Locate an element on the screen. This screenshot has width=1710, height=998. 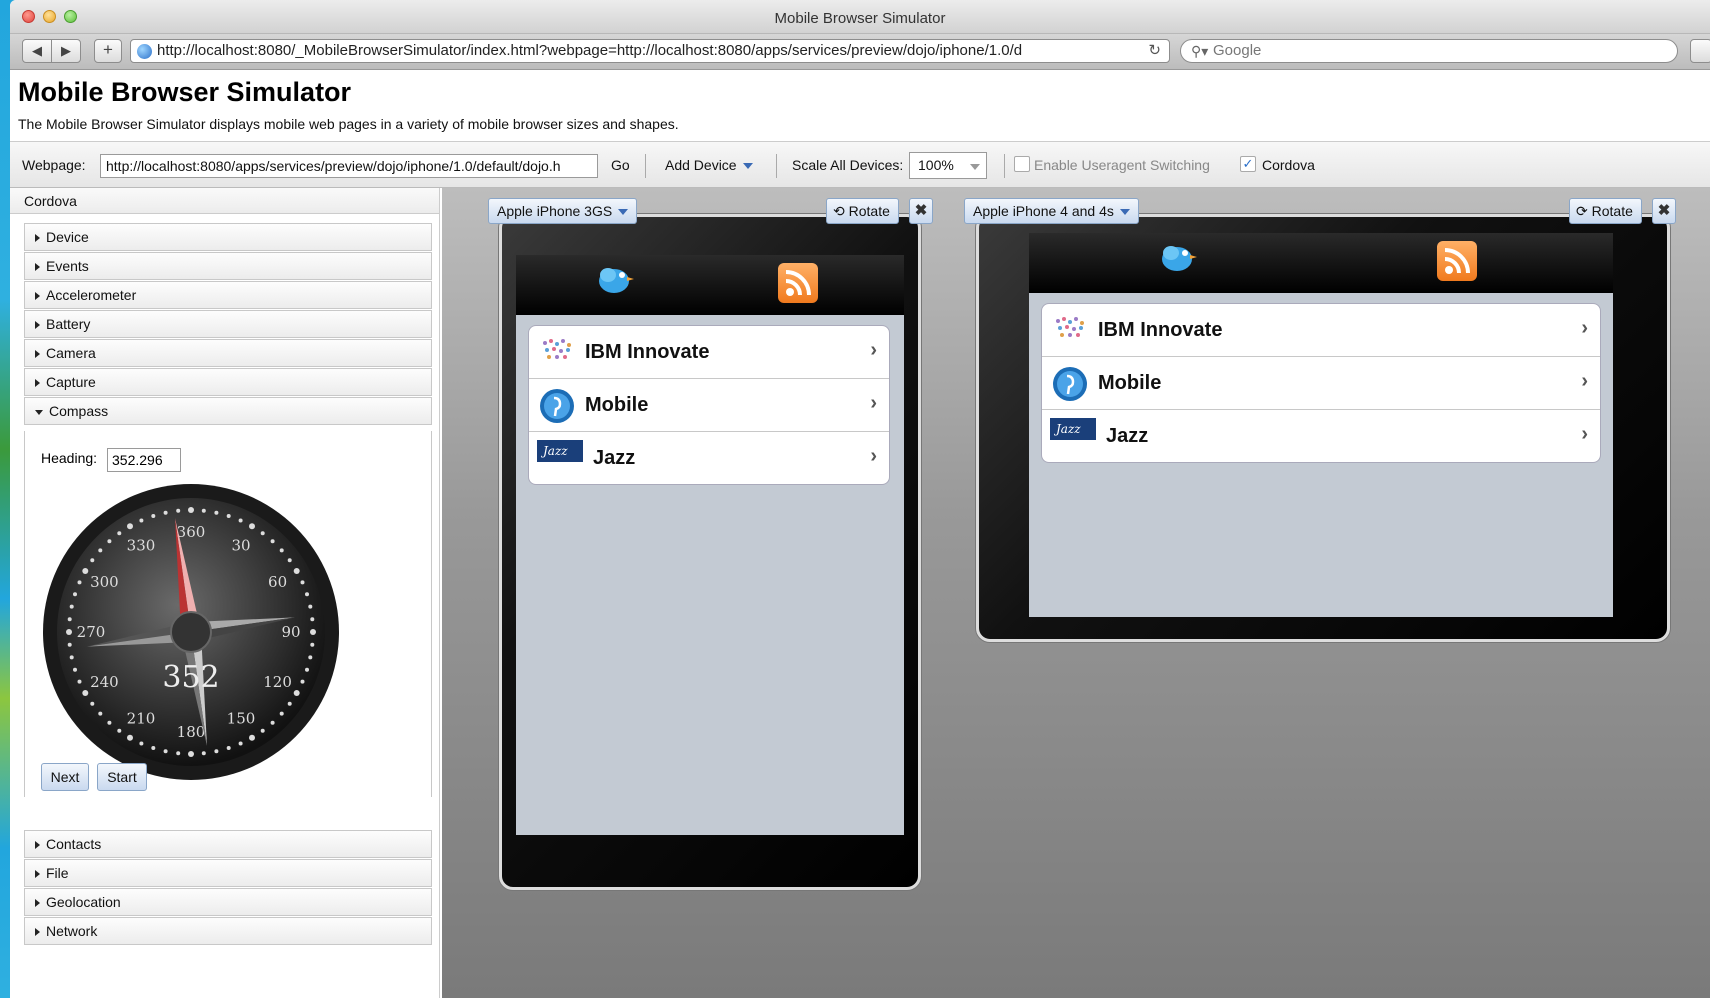
tick-label: 180 is located at coordinates (191, 732).